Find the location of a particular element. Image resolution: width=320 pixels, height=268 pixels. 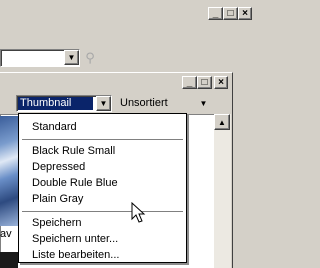

dropdown-item-black-rule-small: Black Rule Small is located at coordinates (73, 151).